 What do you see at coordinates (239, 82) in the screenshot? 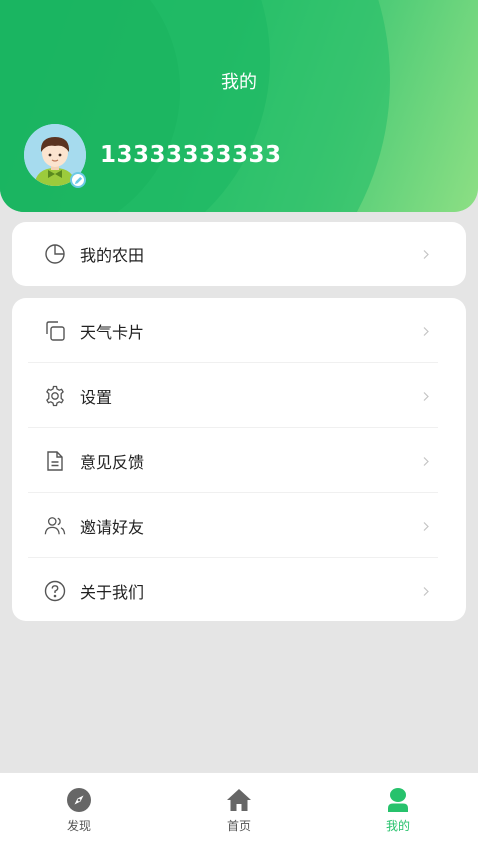
I see `page-title: 我的` at bounding box center [239, 82].